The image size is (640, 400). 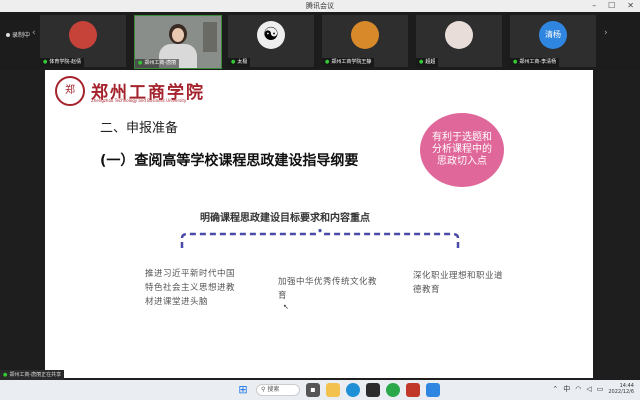 I want to click on callout-bubble: 有利于选题和分析课程中的思政切入点, so click(x=462, y=150).